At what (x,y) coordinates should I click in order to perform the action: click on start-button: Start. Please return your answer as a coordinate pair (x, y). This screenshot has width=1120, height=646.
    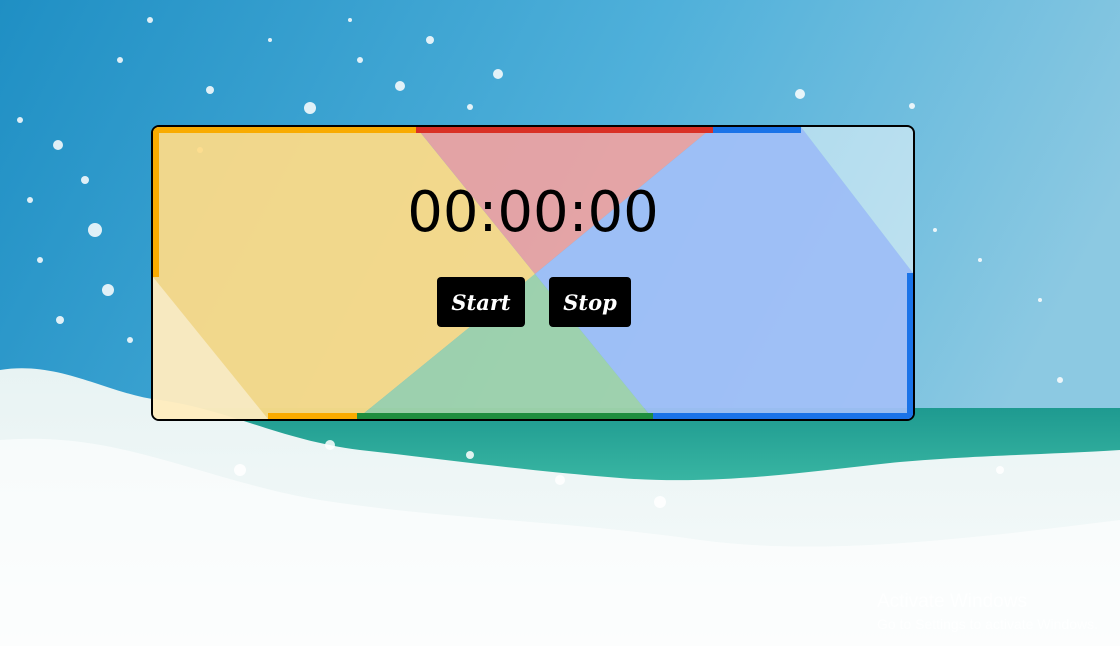
    Looking at the image, I should click on (481, 302).